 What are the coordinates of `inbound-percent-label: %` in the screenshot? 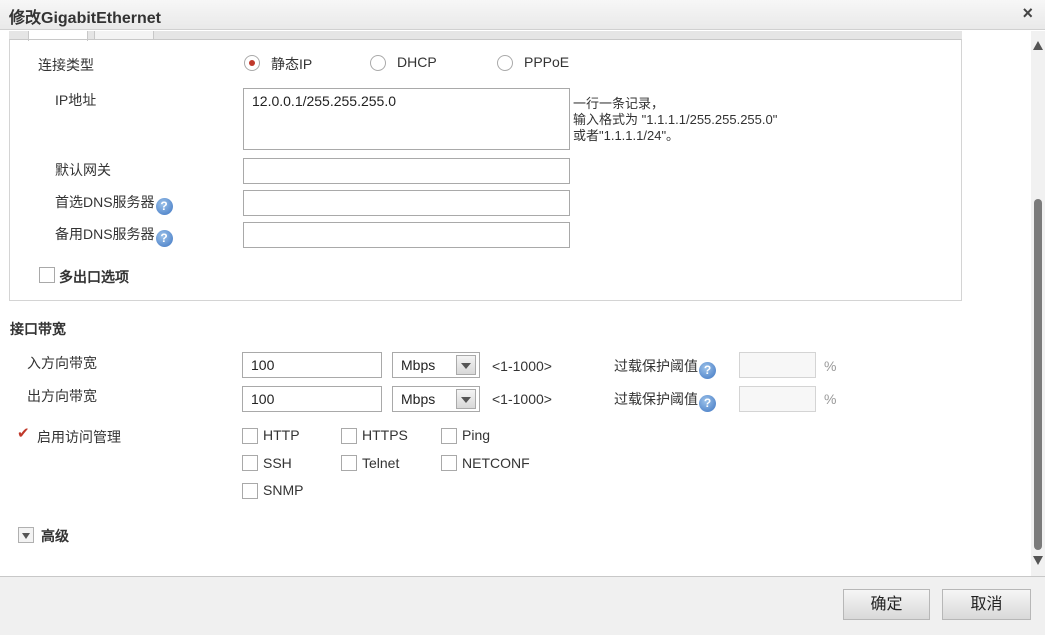 It's located at (830, 366).